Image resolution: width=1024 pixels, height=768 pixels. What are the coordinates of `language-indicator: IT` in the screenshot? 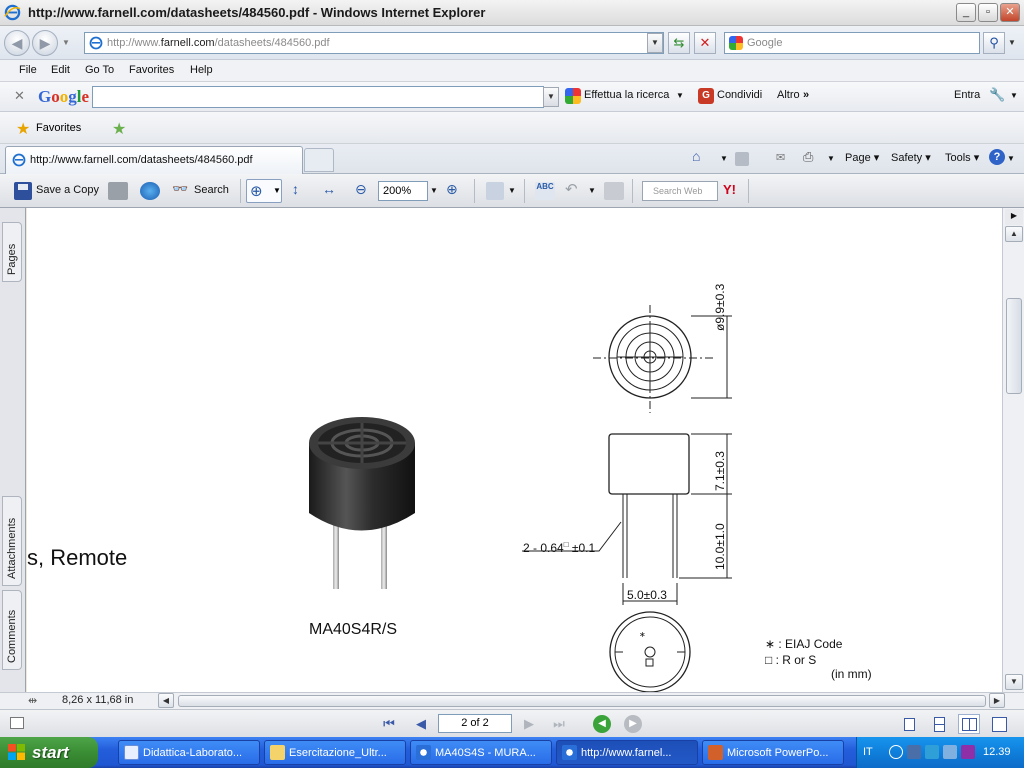 It's located at (868, 752).